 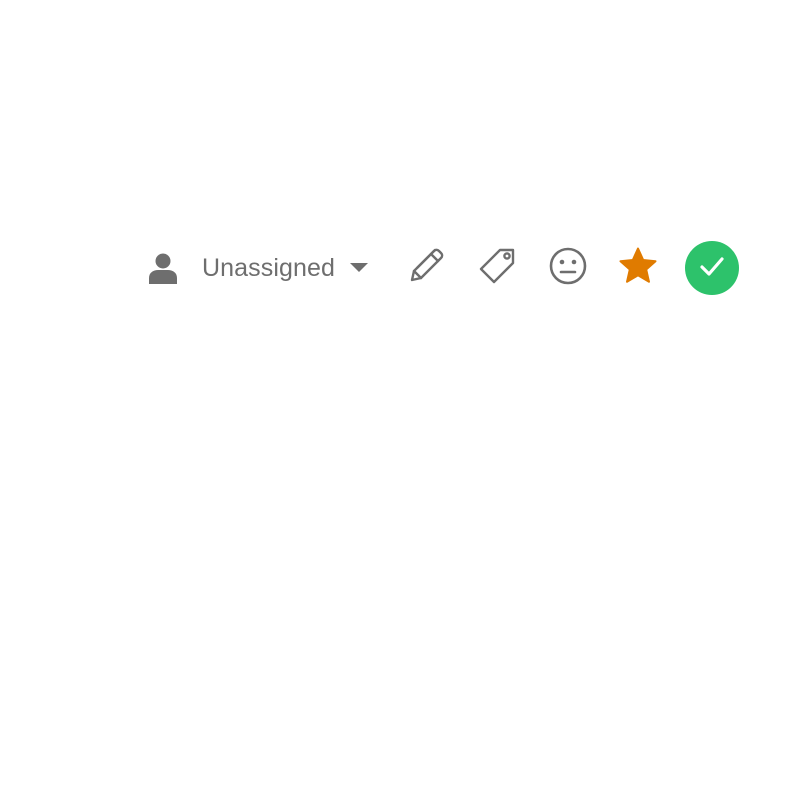 I want to click on mood-button, so click(x=568, y=268).